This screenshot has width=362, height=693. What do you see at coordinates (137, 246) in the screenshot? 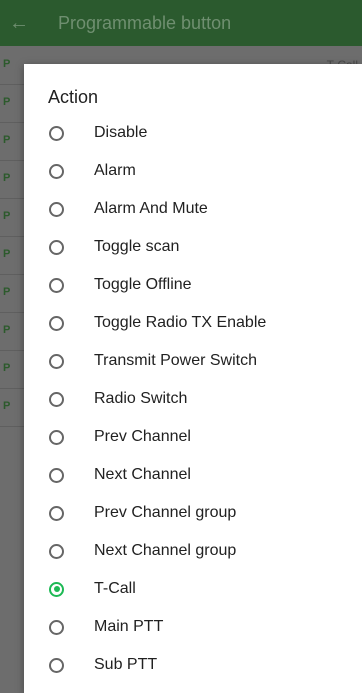
I see `option-label: Toggle scan` at bounding box center [137, 246].